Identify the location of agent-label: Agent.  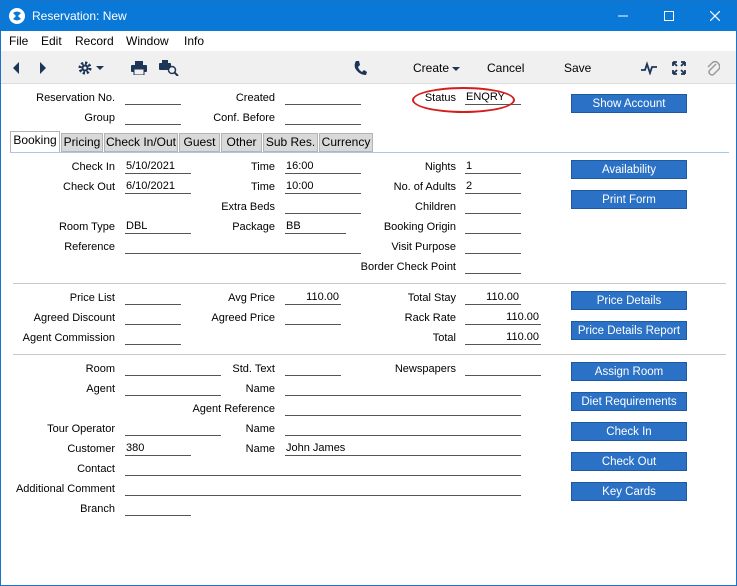
(100, 389).